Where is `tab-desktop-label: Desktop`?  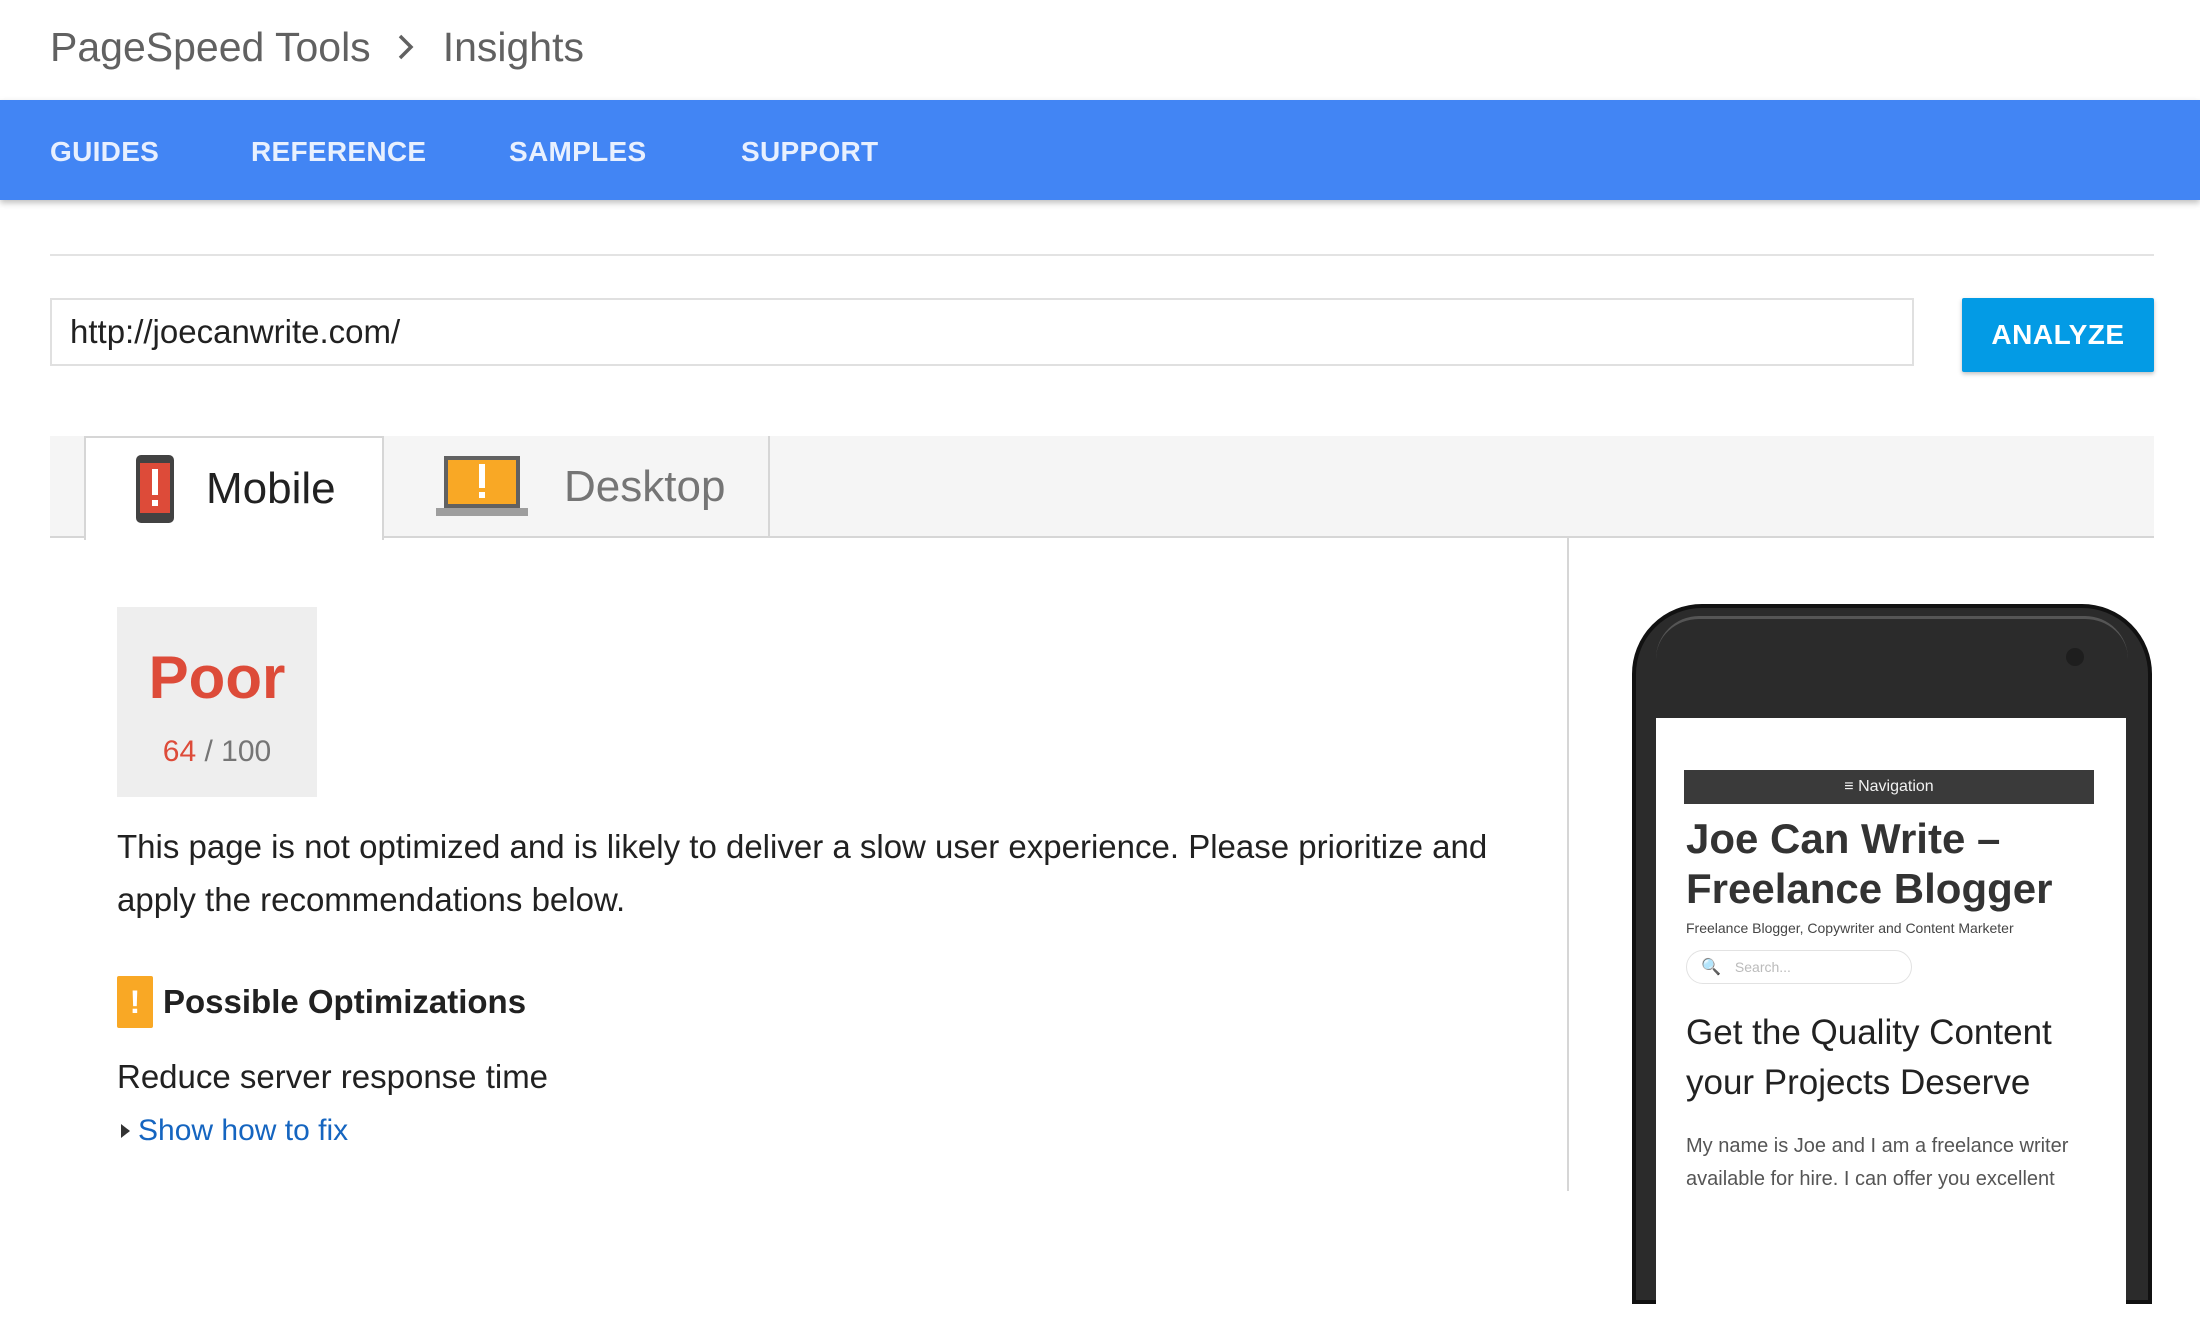
tab-desktop-label: Desktop is located at coordinates (645, 486).